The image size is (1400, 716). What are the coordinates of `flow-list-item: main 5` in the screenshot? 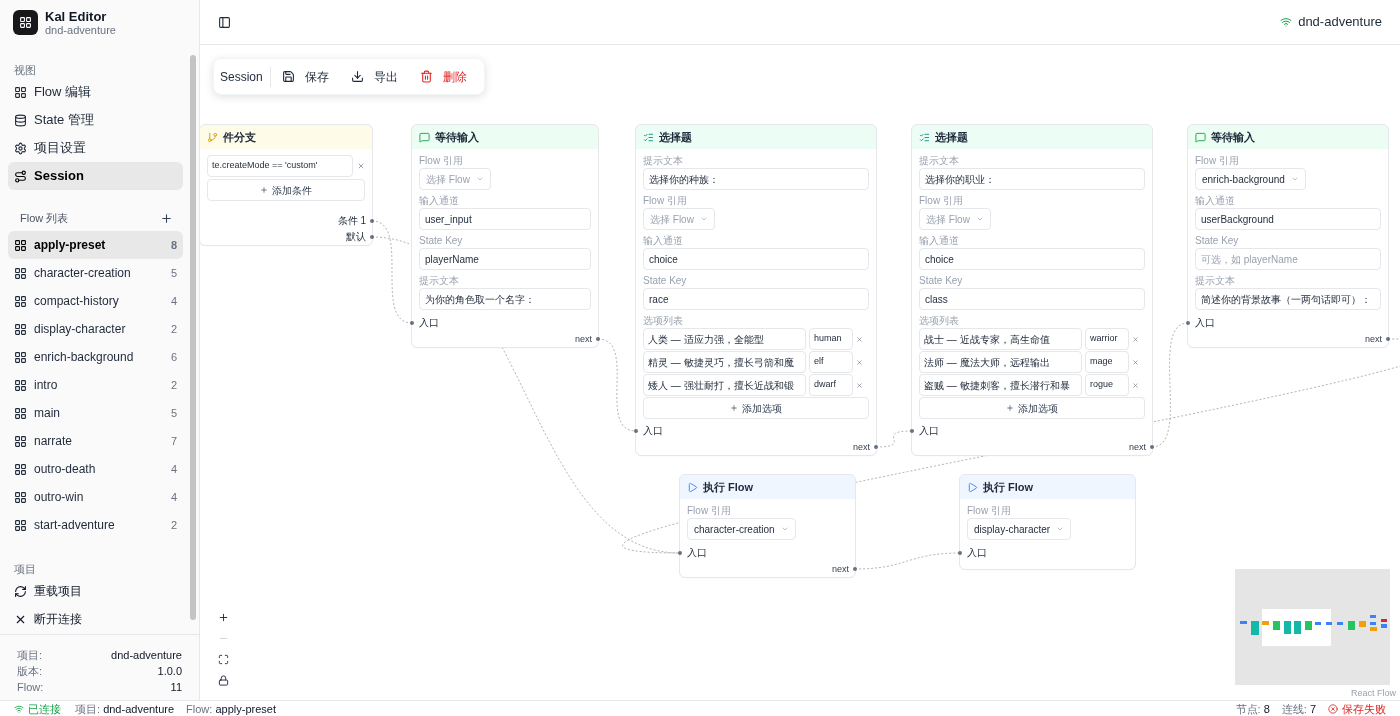 It's located at (95, 413).